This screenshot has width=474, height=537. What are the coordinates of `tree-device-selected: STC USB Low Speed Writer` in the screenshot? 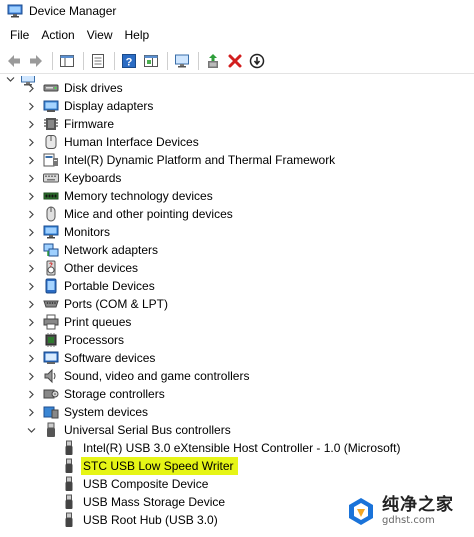 It's located at (237, 466).